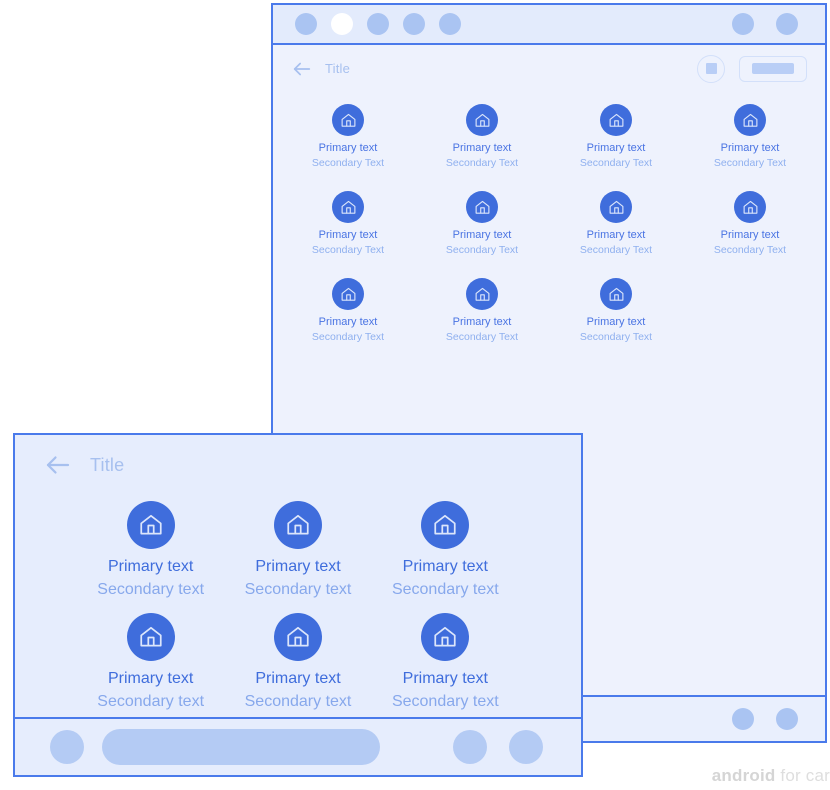  I want to click on android-for-cars-watermark: android for car, so click(771, 776).